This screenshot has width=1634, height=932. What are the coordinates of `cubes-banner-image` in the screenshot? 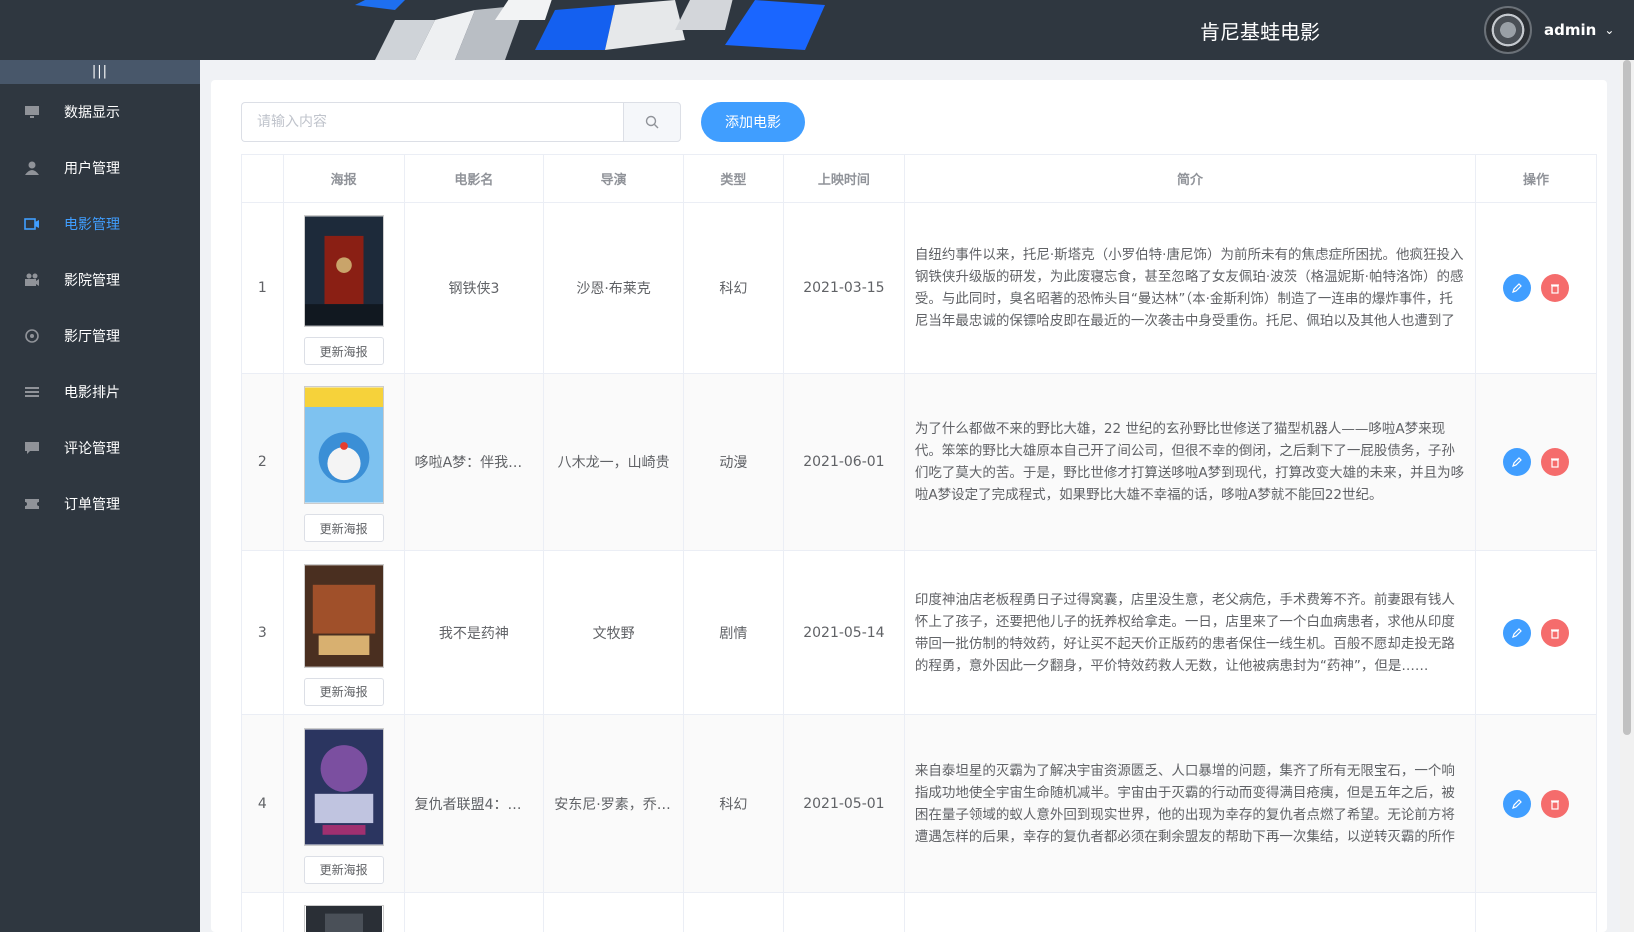 It's located at (590, 30).